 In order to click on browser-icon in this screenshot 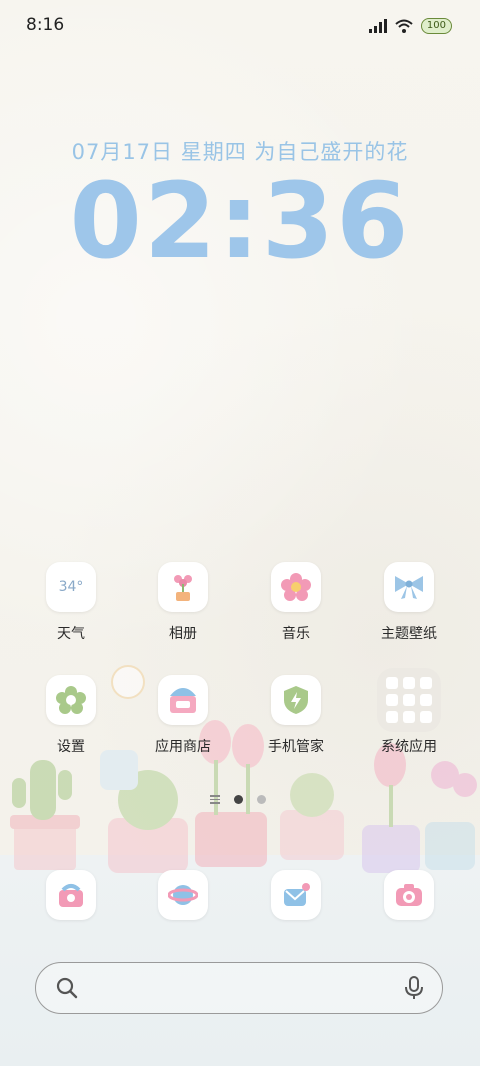, I will do `click(183, 895)`.